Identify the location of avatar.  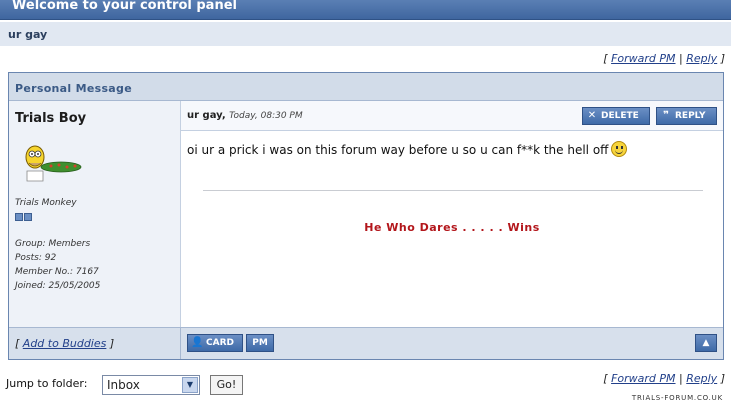
(53, 163).